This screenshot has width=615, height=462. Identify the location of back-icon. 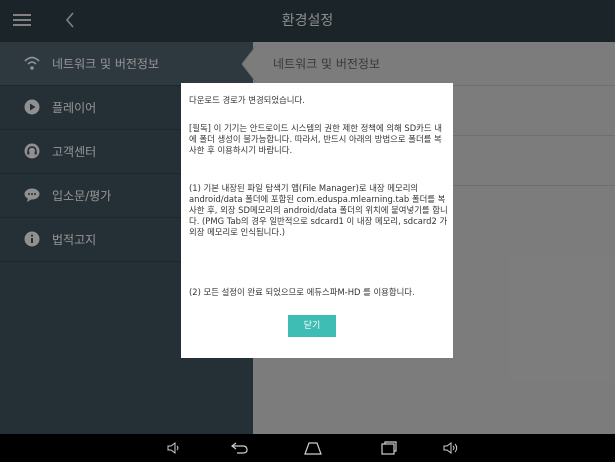
(240, 448).